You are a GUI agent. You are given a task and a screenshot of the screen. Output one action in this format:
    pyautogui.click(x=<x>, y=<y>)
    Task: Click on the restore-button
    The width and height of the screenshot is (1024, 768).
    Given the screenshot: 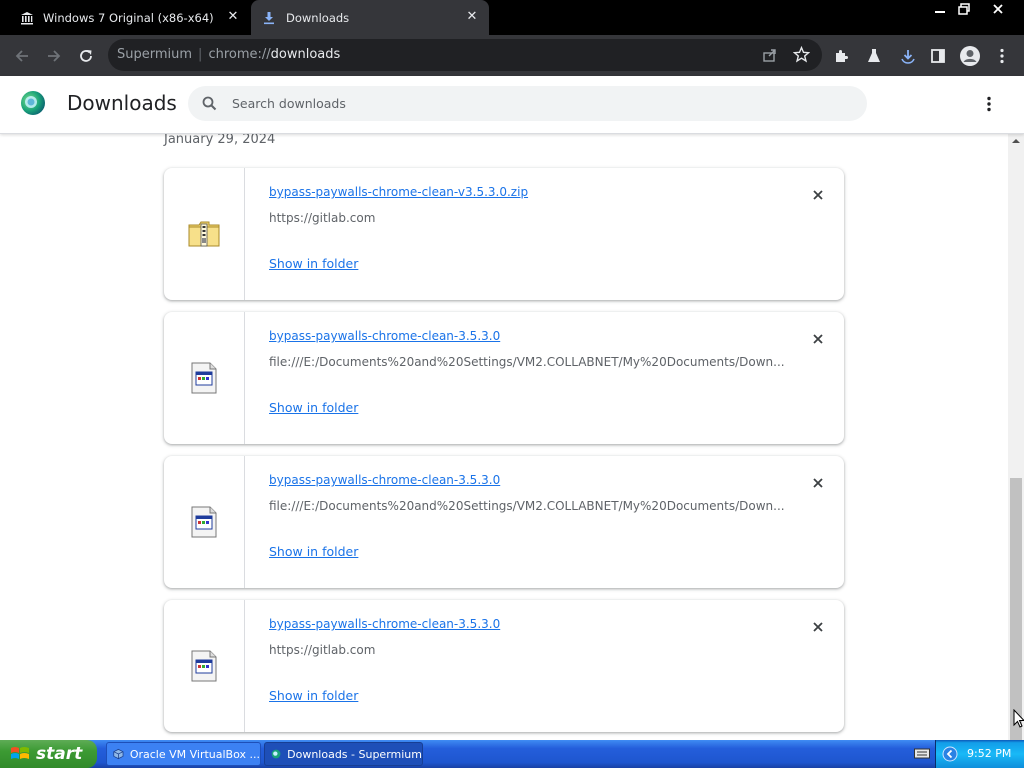 What is the action you would take?
    pyautogui.click(x=964, y=9)
    